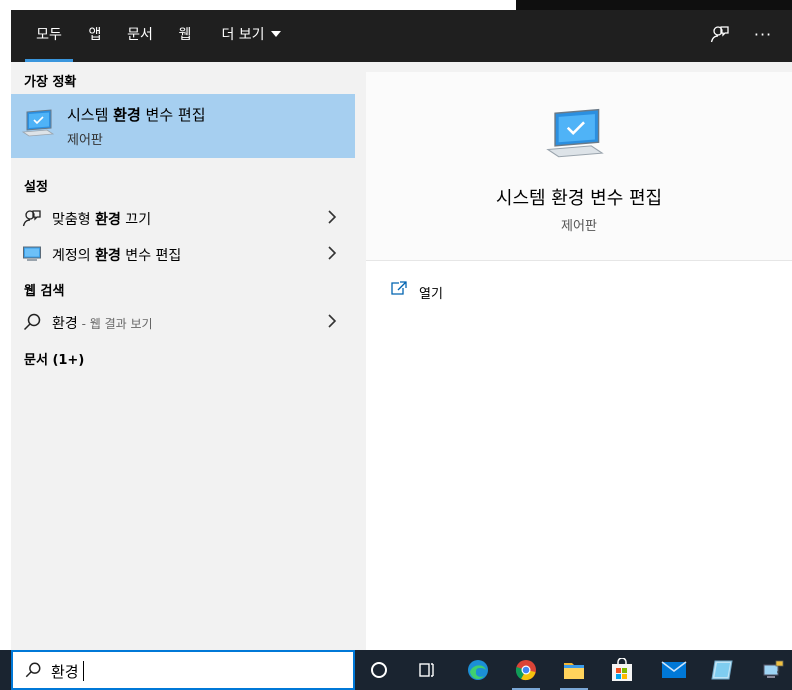 The height and width of the screenshot is (690, 792). I want to click on tablet-icon, so click(722, 670).